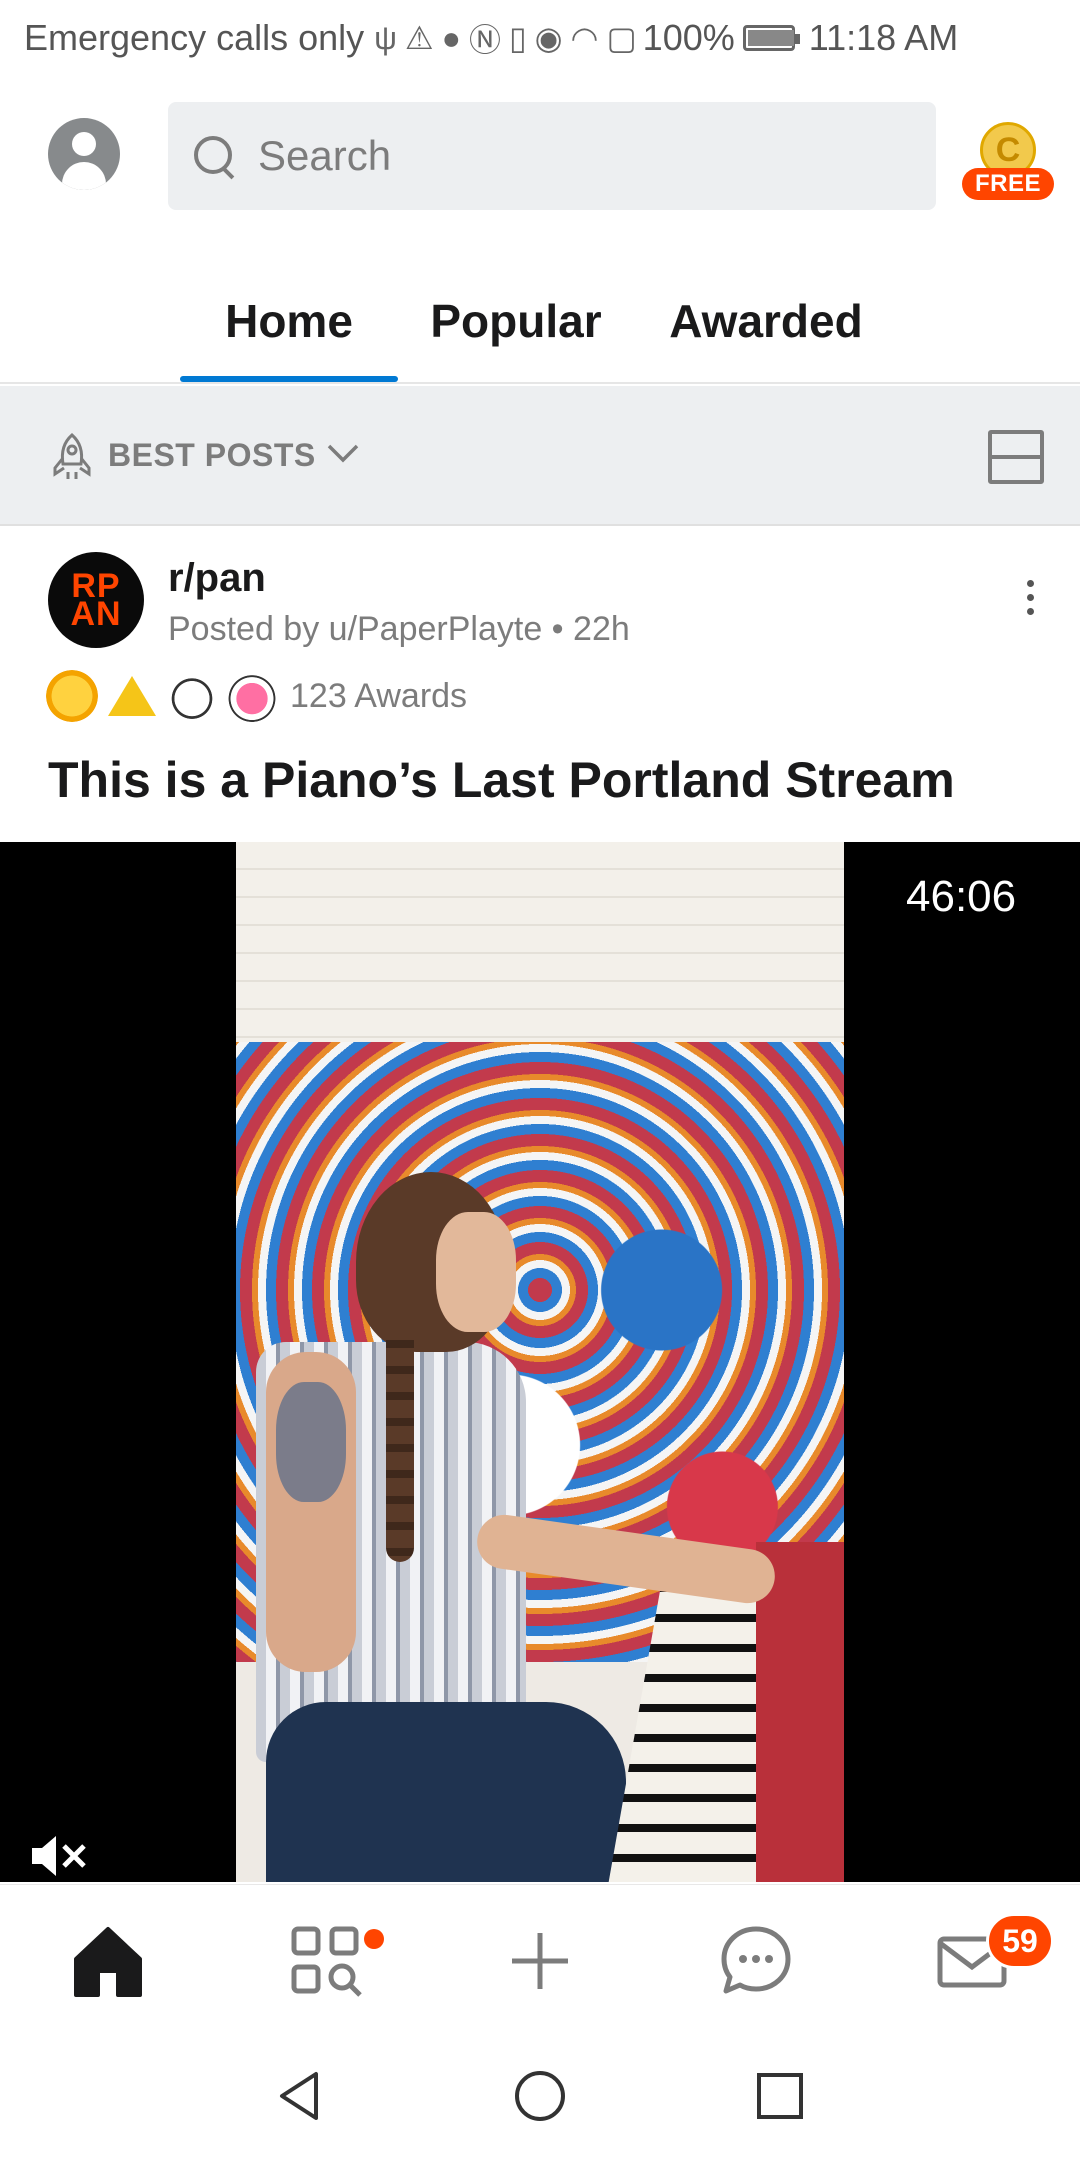  I want to click on tab-selected-indicator, so click(289, 379).